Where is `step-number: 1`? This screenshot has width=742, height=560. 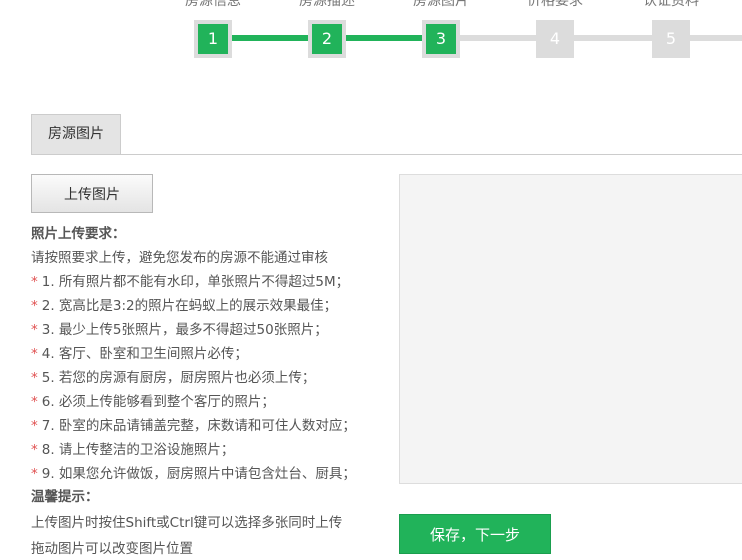
step-number: 1 is located at coordinates (213, 39).